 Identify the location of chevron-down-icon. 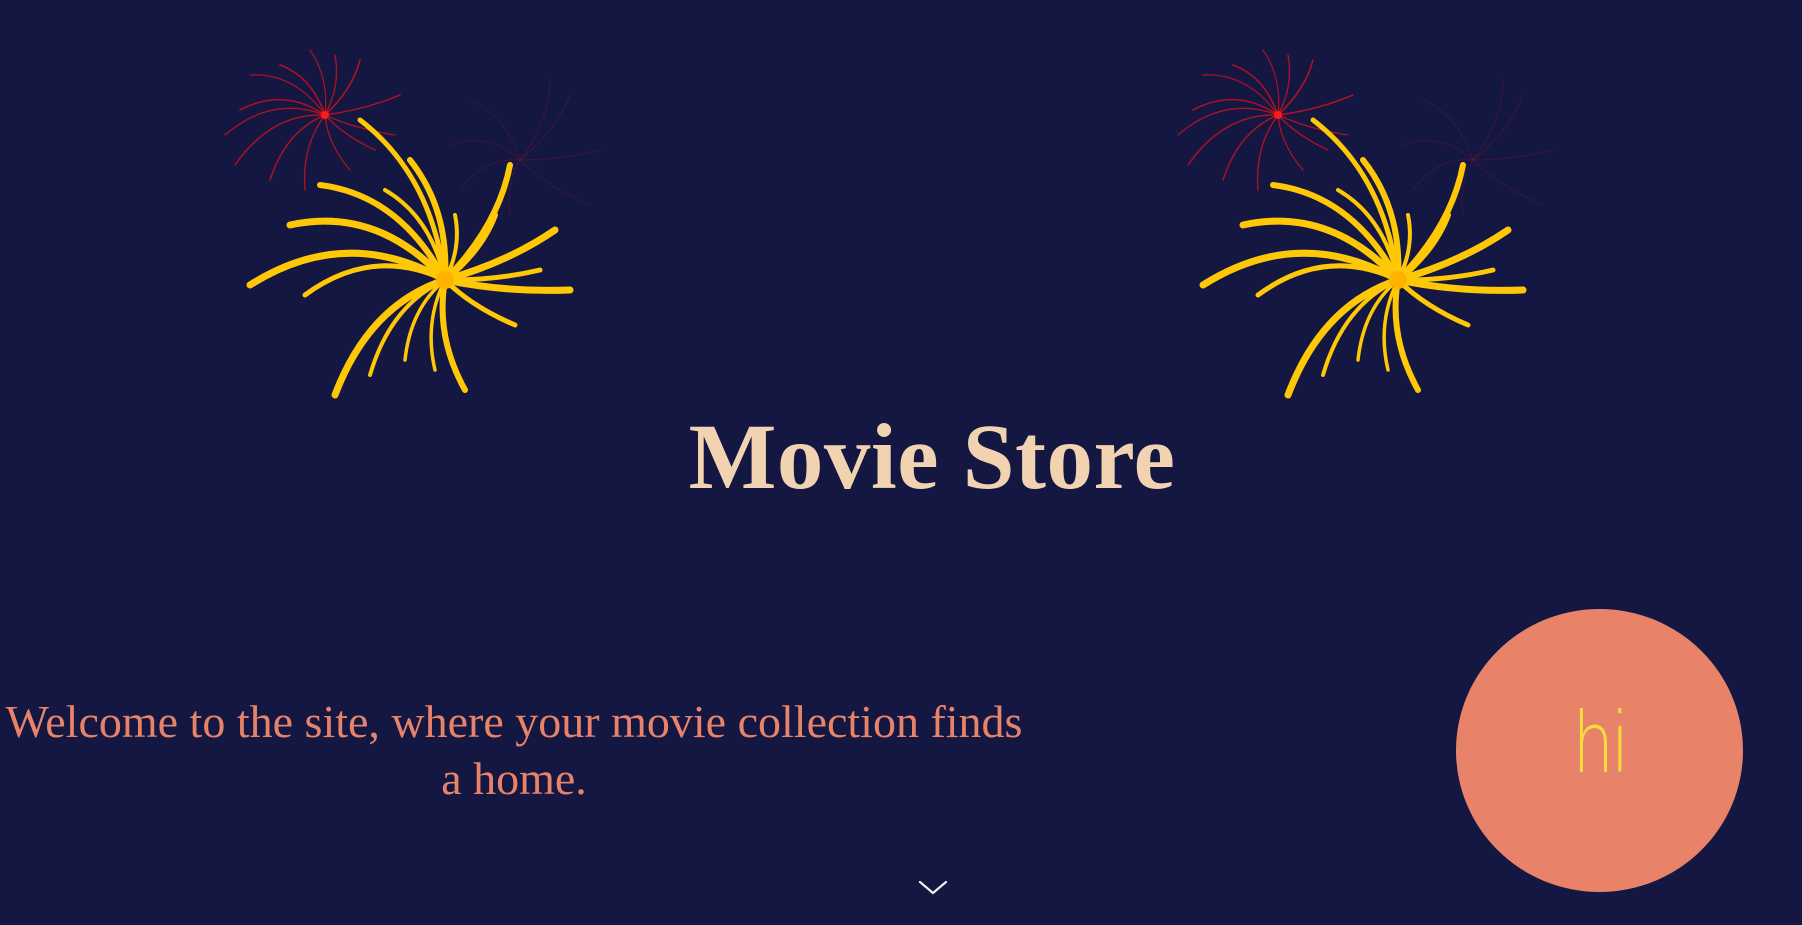
(933, 887).